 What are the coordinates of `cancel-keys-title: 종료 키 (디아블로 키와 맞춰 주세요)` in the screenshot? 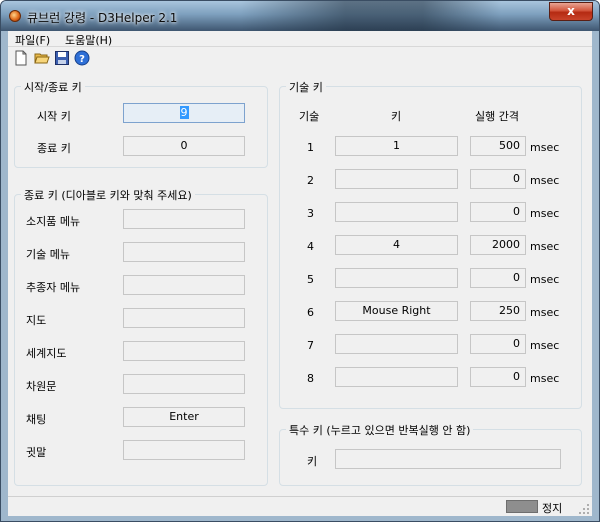 It's located at (108, 195).